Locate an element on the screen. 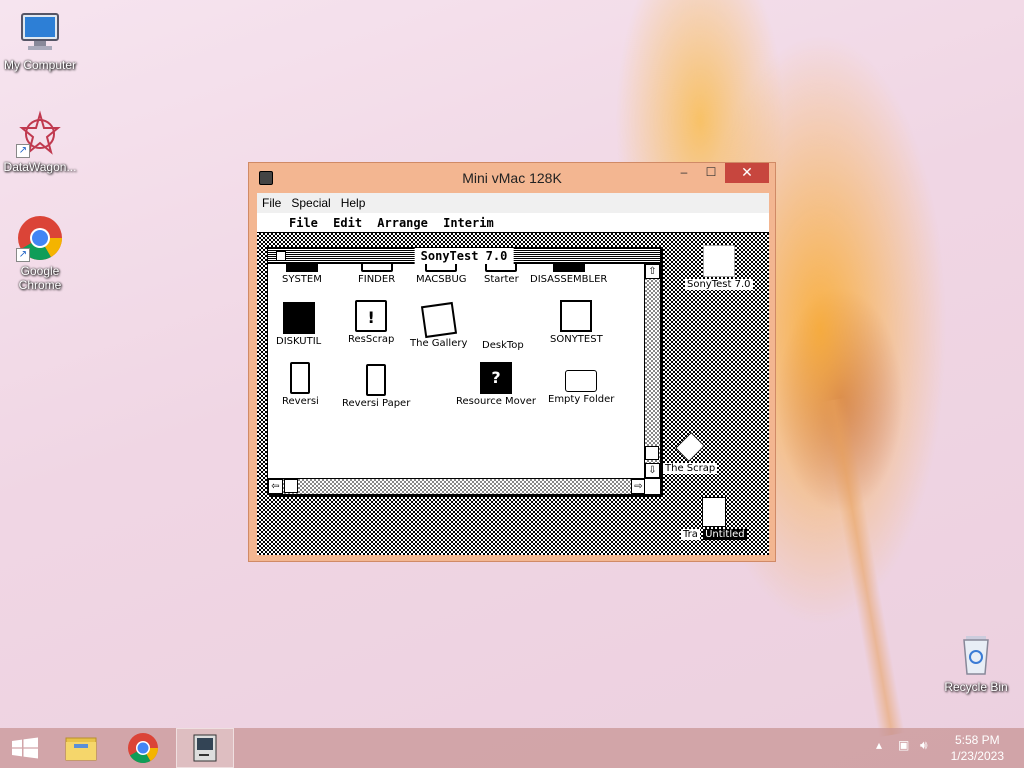 The image size is (1024, 768). mac-icon-untitled: Tra Untitled is located at coordinates (714, 518).